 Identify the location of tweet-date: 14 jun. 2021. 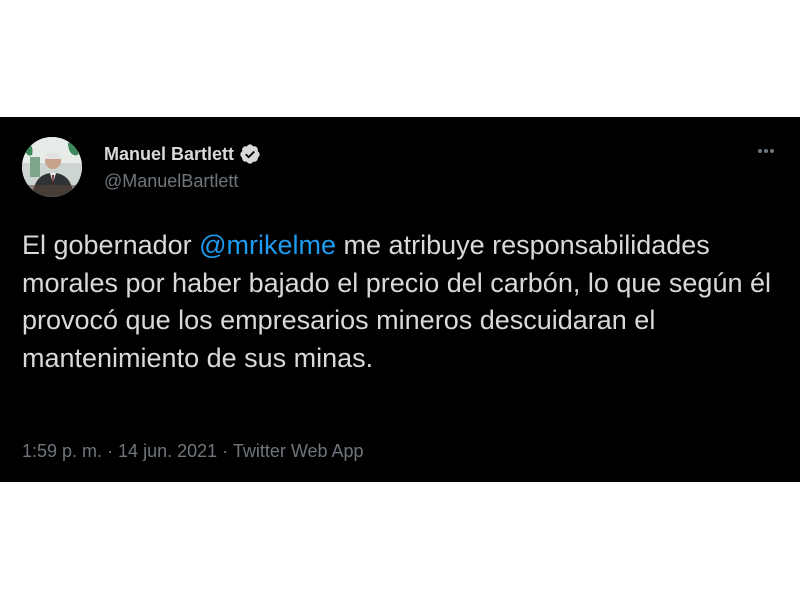
(167, 451).